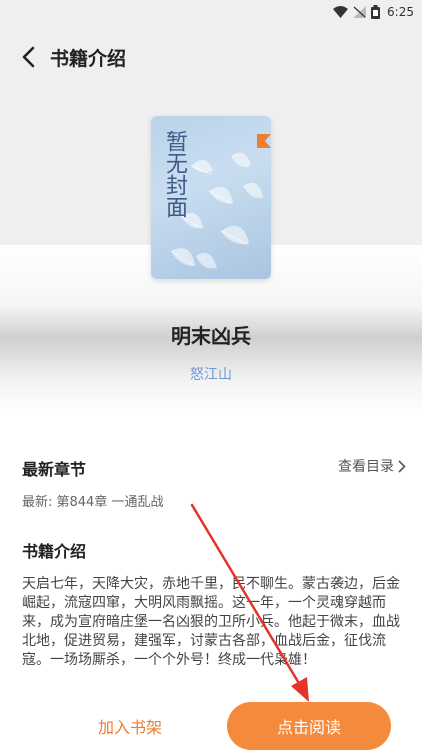  Describe the element at coordinates (54, 551) in the screenshot. I see `intro-heading: 书籍介绍` at that location.